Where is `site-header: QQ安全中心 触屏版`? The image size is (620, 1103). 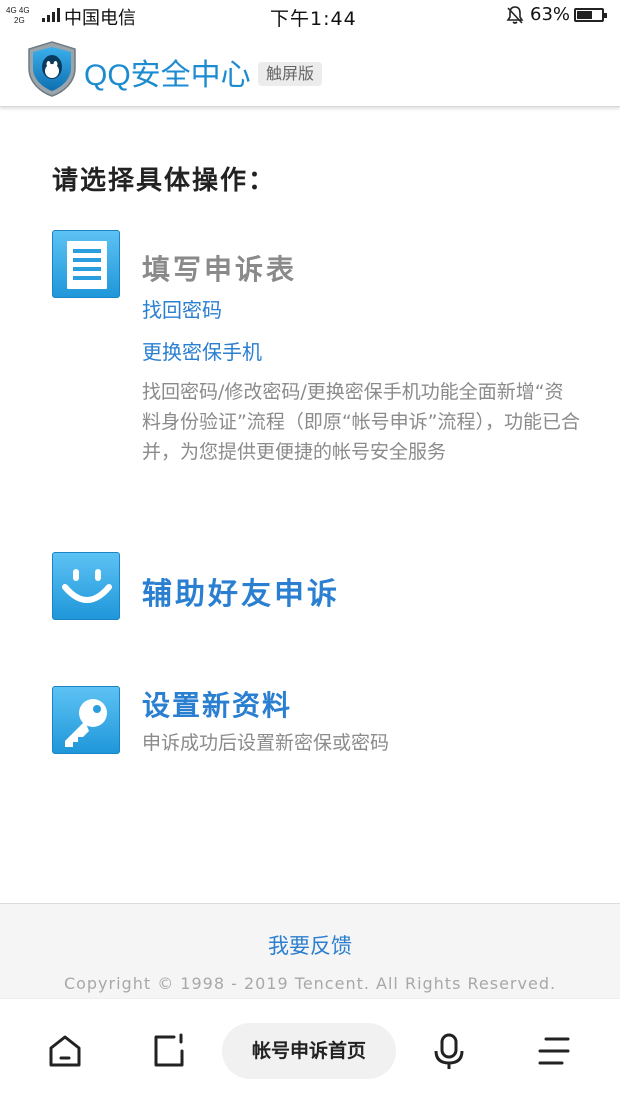
site-header: QQ安全中心 触屏版 is located at coordinates (310, 69).